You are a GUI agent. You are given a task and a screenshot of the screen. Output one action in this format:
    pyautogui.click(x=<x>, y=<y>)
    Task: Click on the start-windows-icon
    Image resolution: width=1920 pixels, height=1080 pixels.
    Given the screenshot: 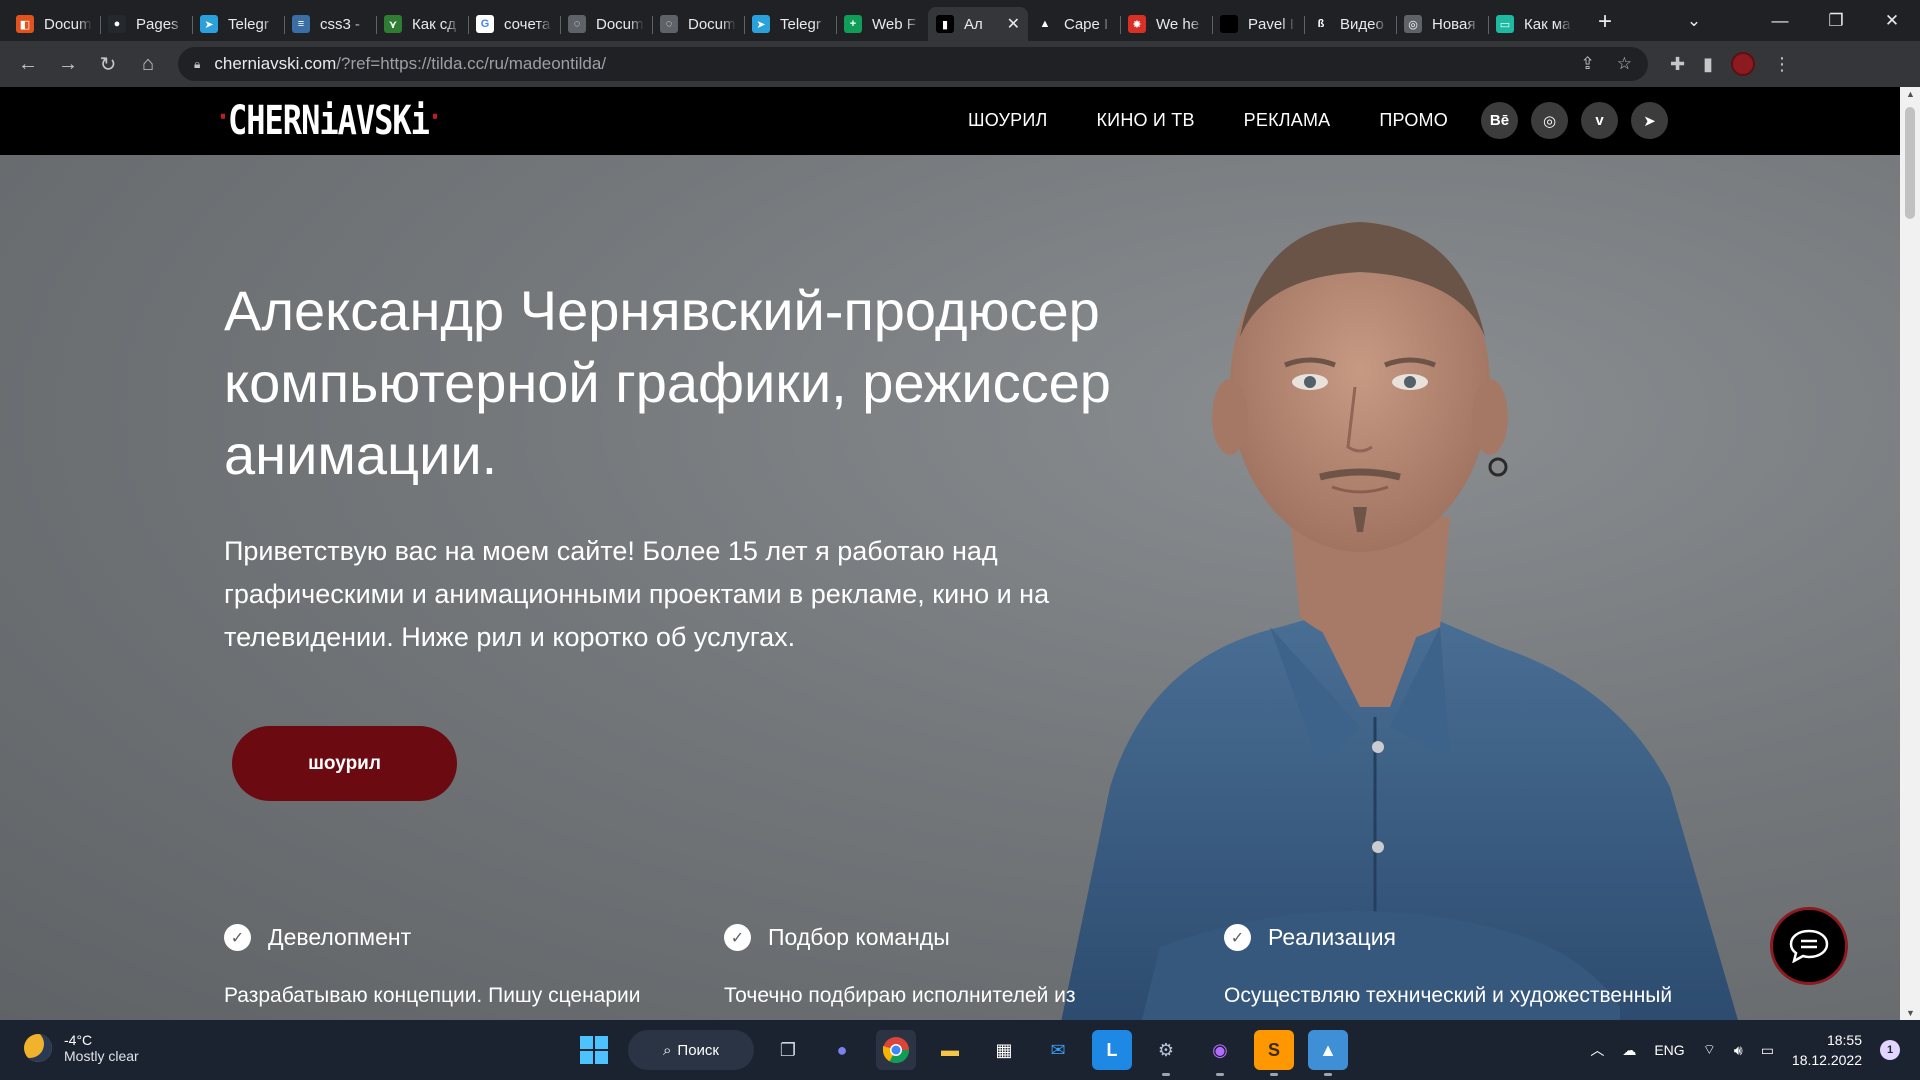 What is the action you would take?
    pyautogui.click(x=594, y=1050)
    